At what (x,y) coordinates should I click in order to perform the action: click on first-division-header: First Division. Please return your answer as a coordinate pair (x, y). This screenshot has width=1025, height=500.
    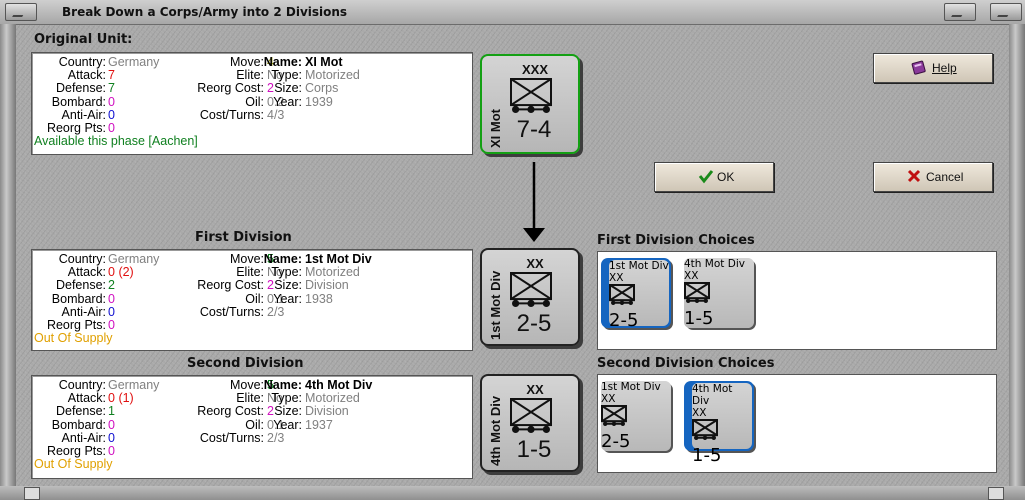
    Looking at the image, I should click on (243, 237).